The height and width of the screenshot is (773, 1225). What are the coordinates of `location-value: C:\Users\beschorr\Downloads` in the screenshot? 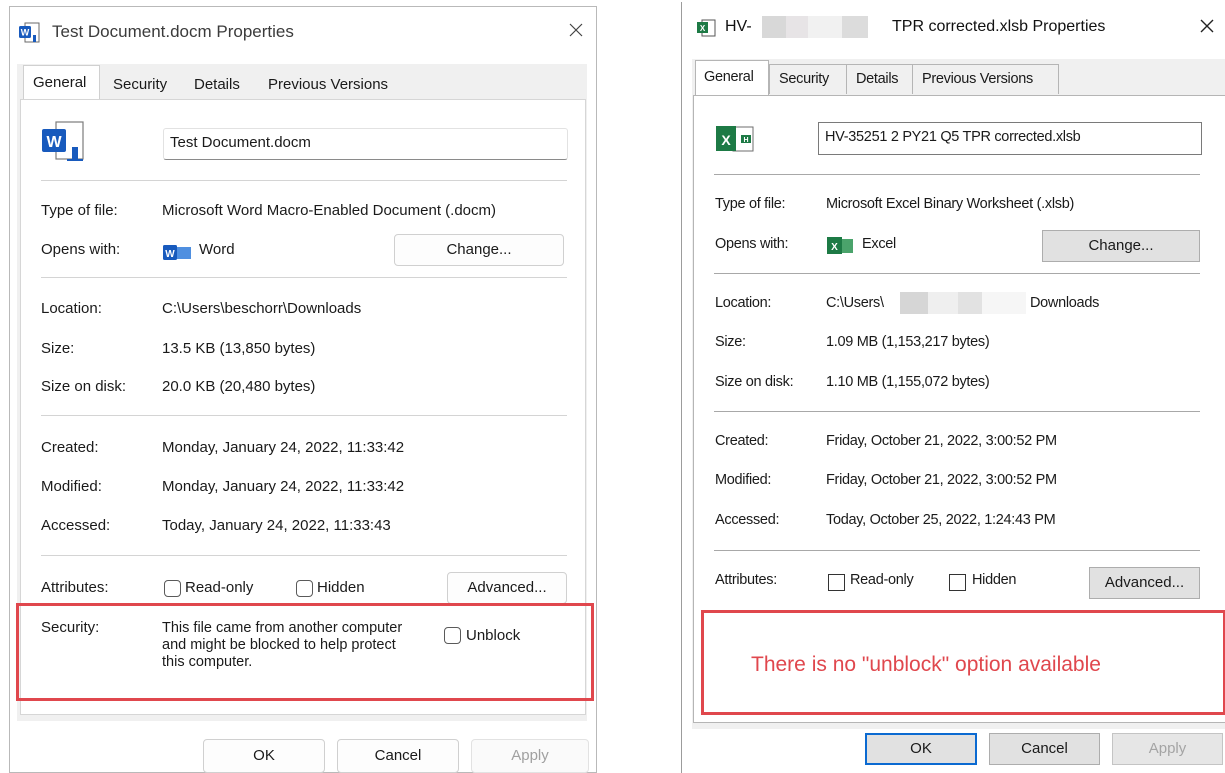 It's located at (262, 308).